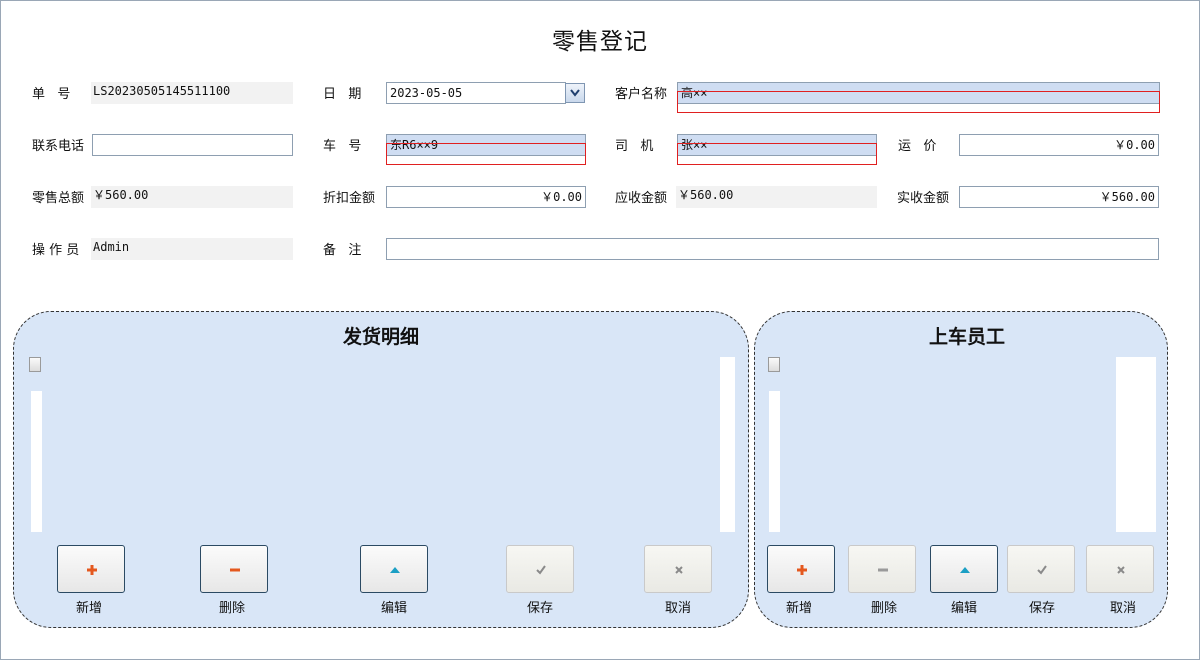  I want to click on remark-input, so click(772, 249).